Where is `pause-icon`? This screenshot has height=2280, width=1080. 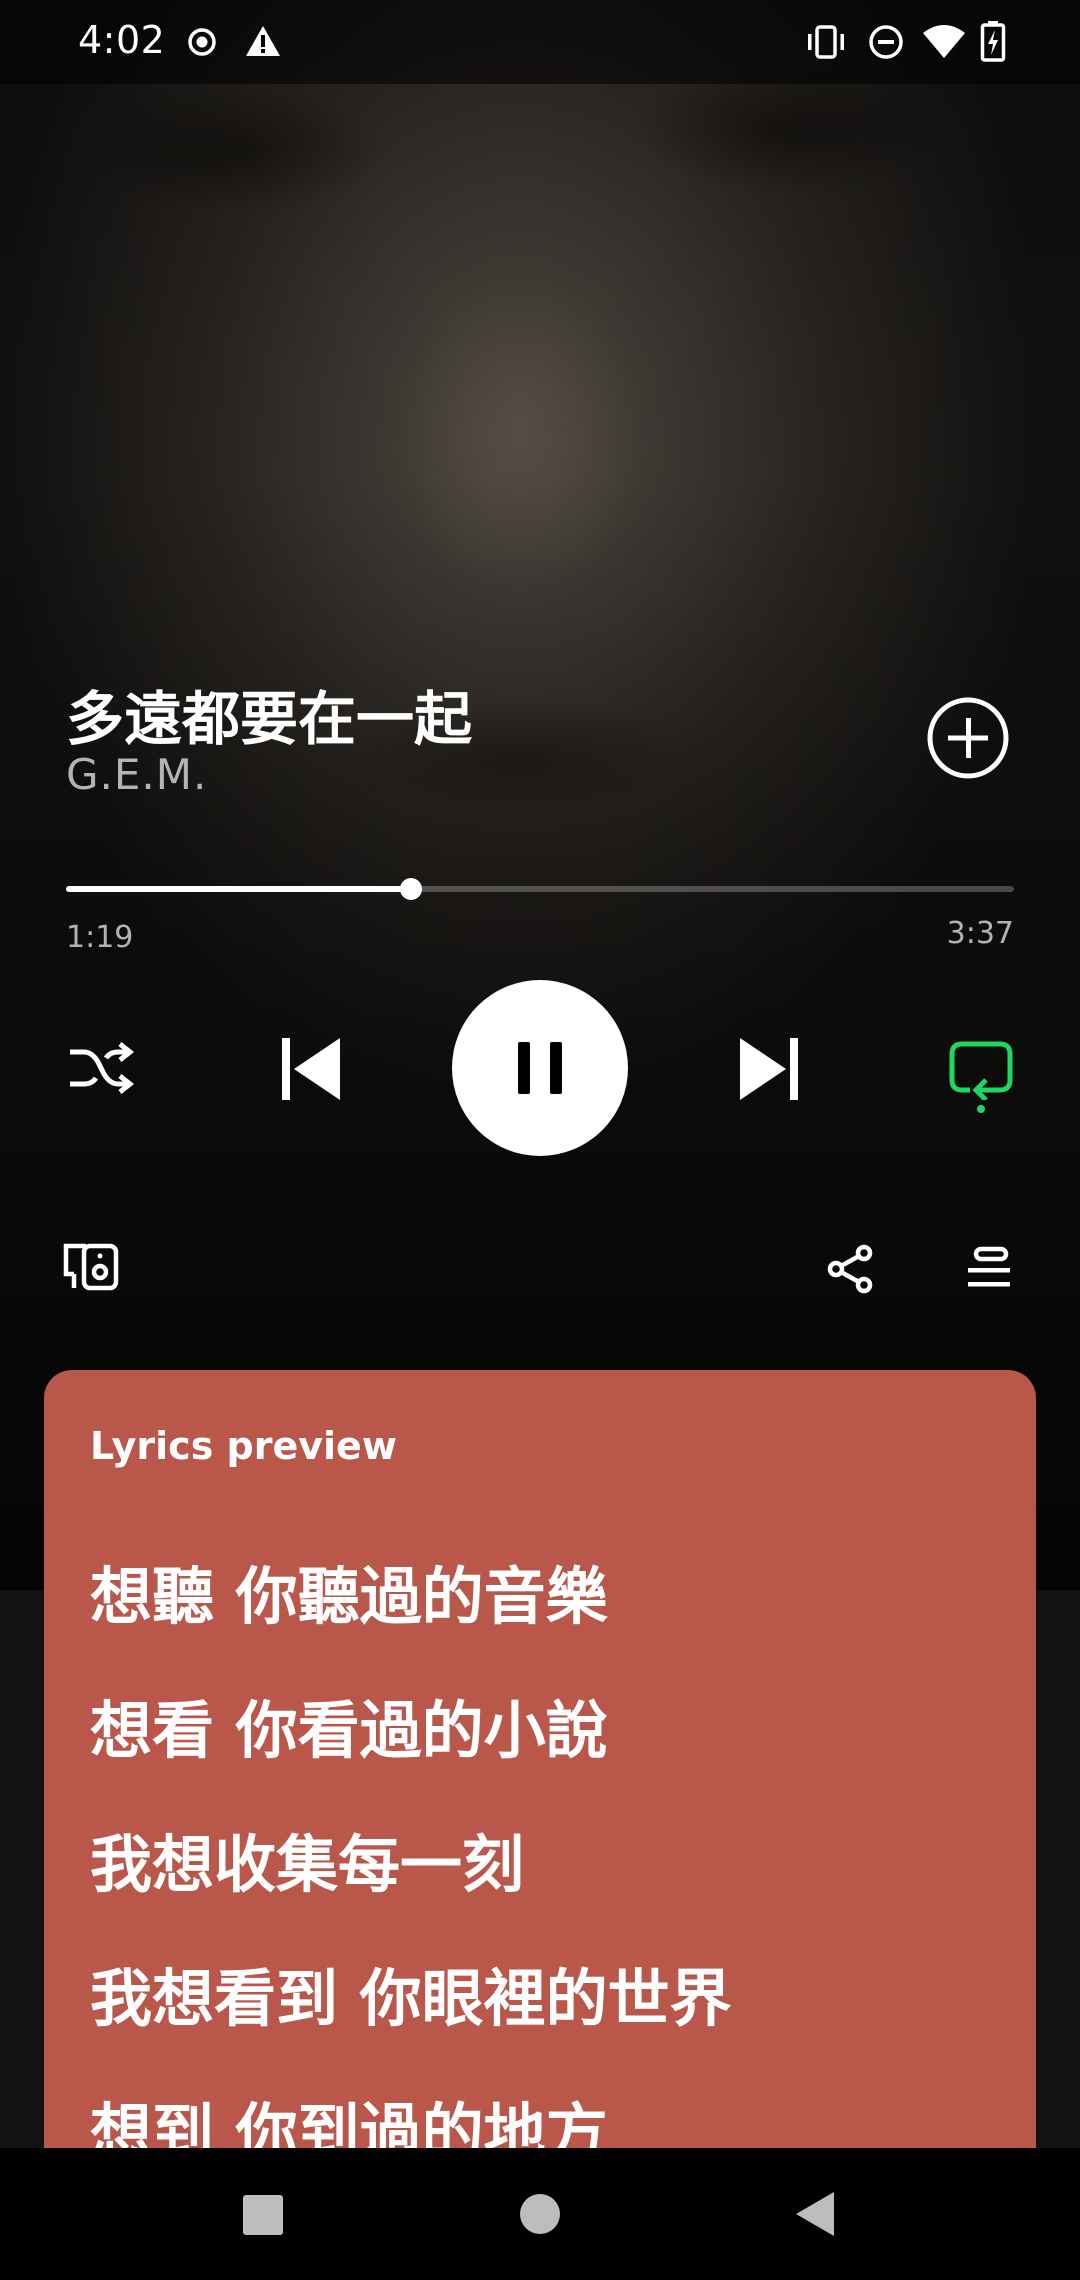 pause-icon is located at coordinates (540, 1068).